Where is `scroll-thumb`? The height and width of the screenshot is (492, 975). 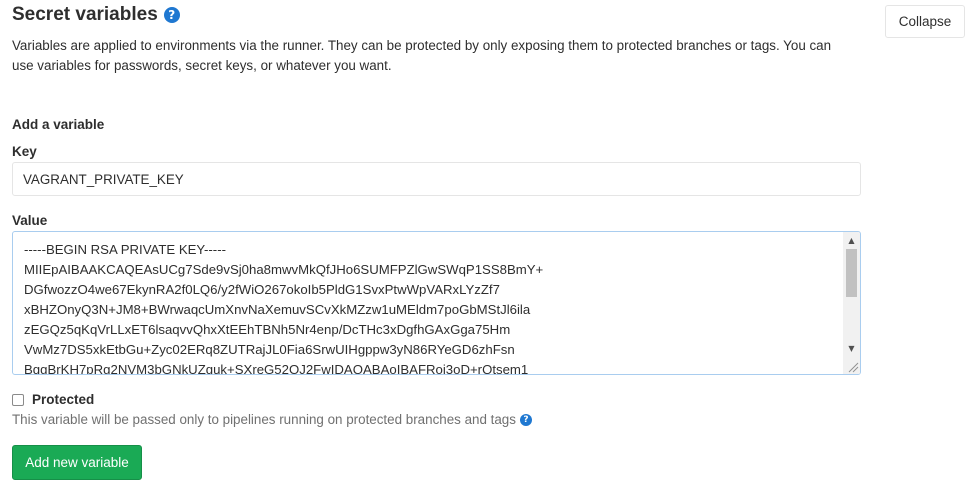
scroll-thumb is located at coordinates (851, 273).